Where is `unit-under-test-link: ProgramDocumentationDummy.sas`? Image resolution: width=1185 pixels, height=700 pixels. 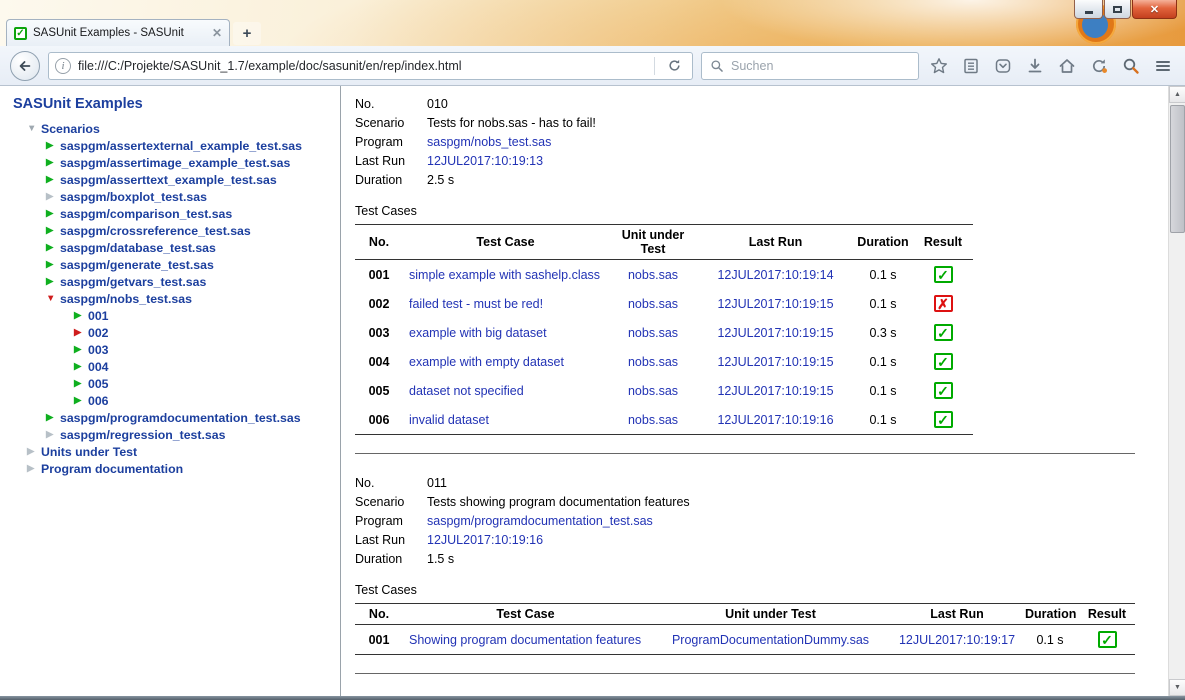 unit-under-test-link: ProgramDocumentationDummy.sas is located at coordinates (770, 640).